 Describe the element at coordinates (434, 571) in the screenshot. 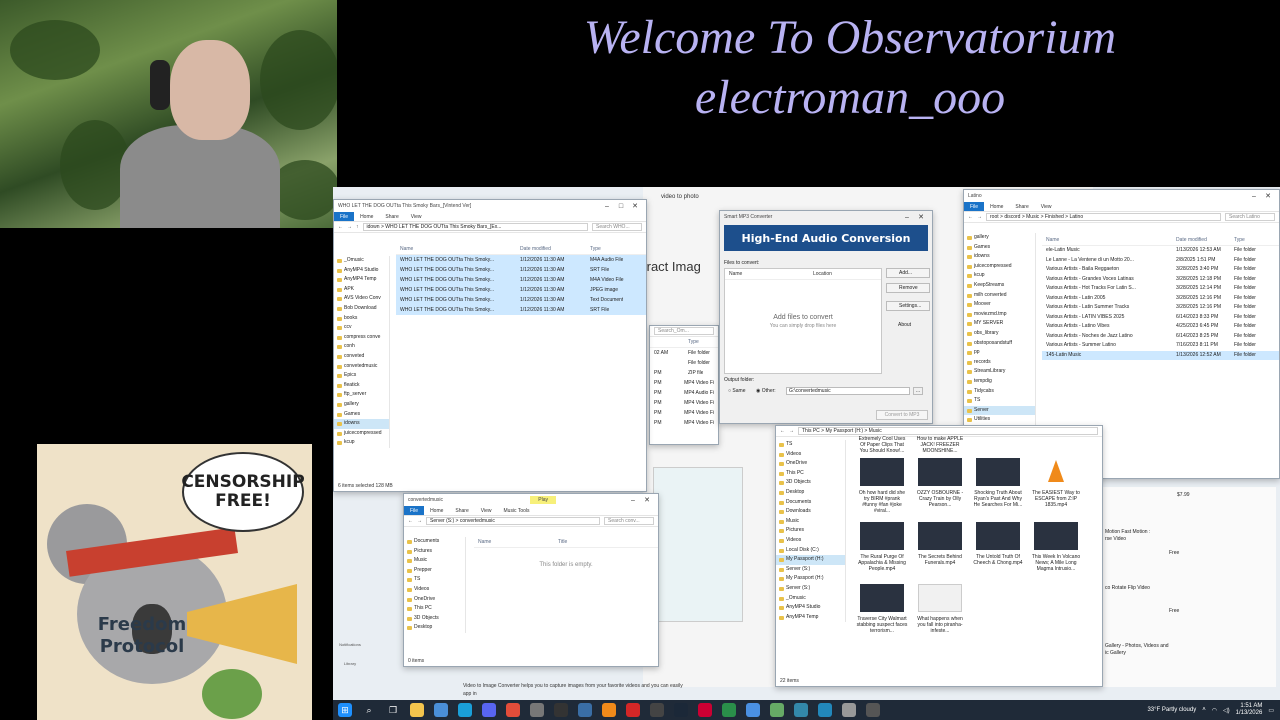

I see `nav-item: Prepper` at that location.